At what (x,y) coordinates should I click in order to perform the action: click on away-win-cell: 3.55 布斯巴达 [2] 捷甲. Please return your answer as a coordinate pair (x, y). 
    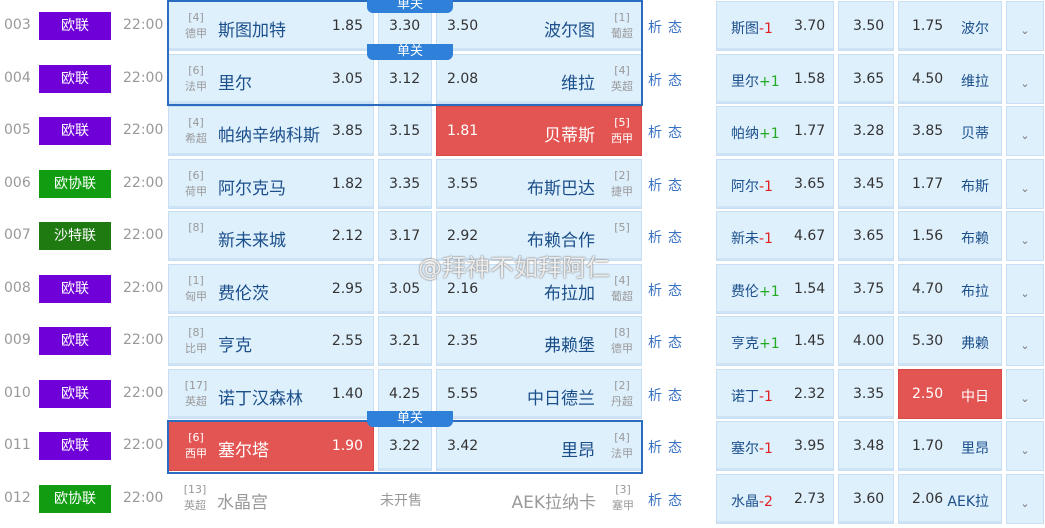
    Looking at the image, I should click on (539, 183).